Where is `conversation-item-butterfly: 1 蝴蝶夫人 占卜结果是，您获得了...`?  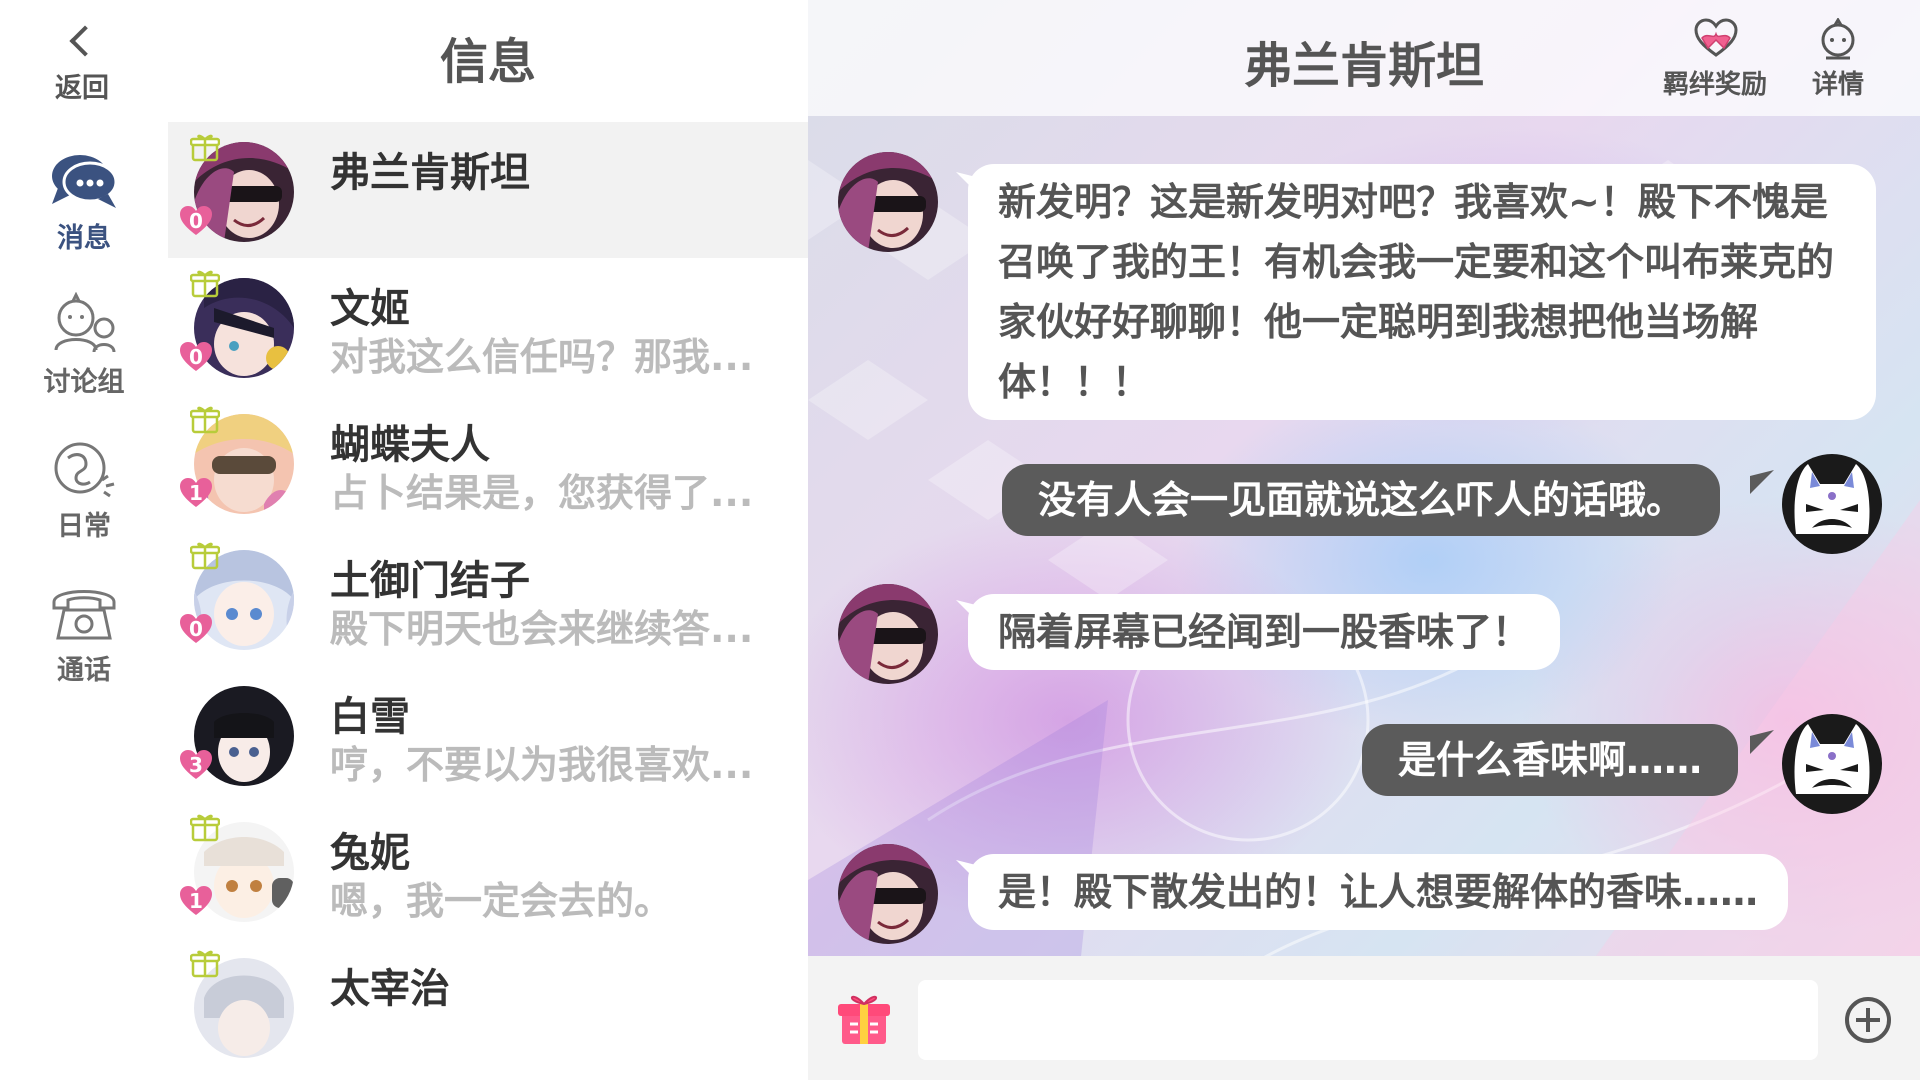
conversation-item-butterfly: 1 蝴蝶夫人 占卜结果是，您获得了... is located at coordinates (488, 462).